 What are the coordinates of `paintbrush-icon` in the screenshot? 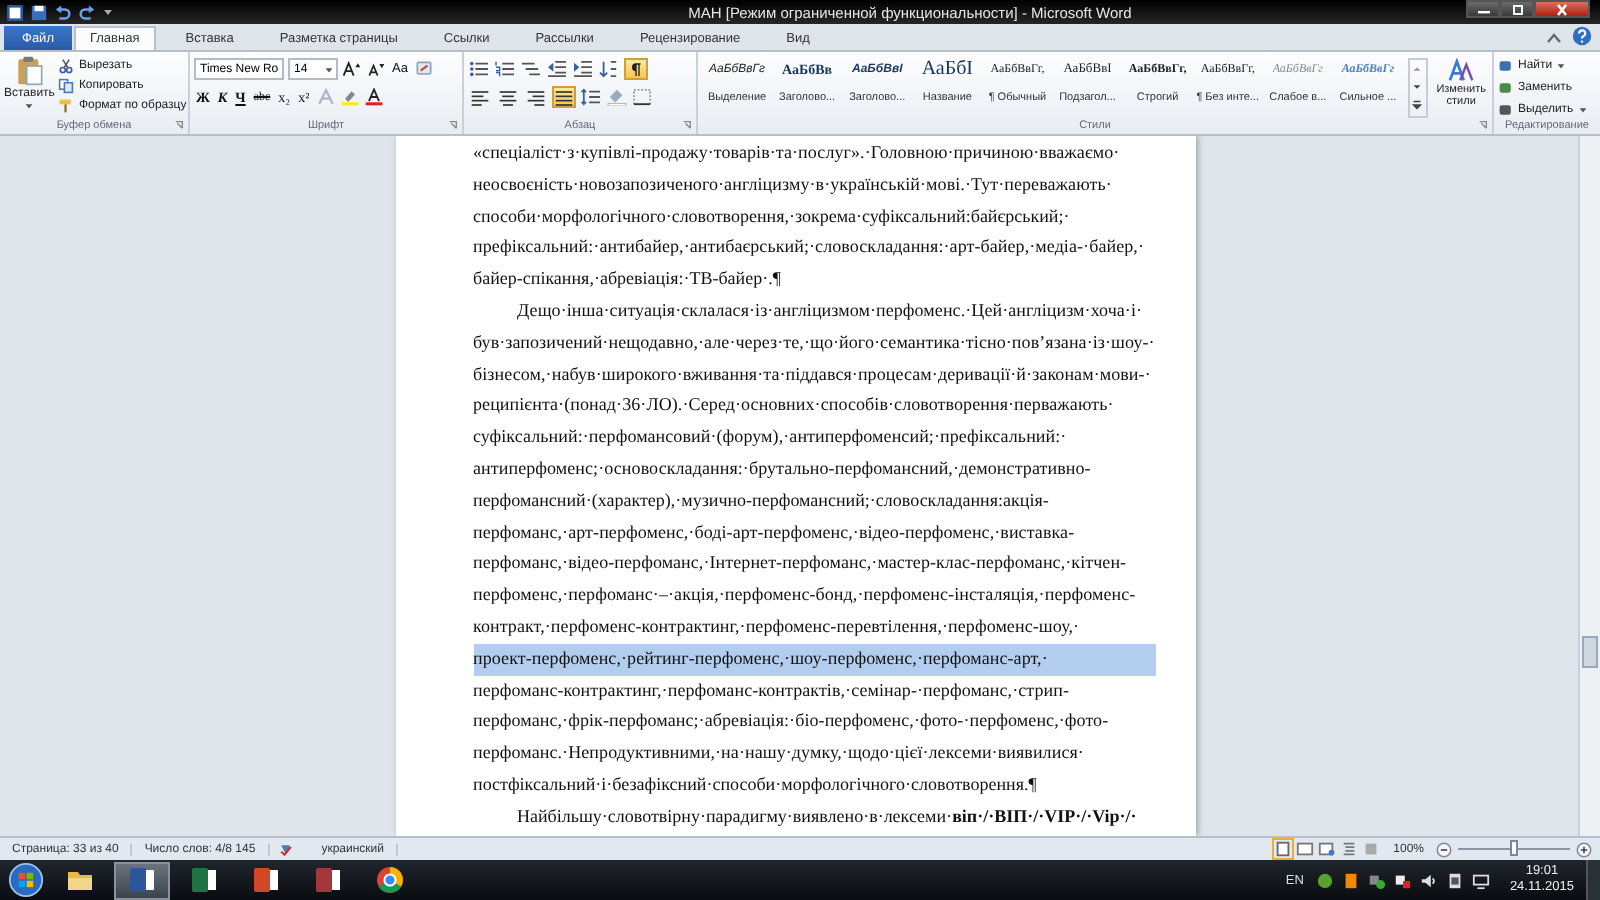 It's located at (66, 105).